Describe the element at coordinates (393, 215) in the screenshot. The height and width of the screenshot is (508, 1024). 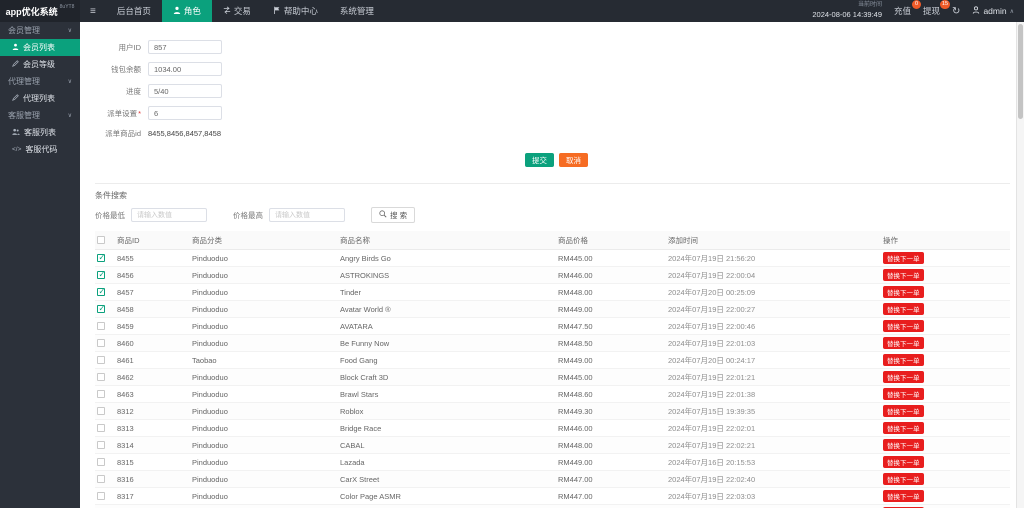
I see `search-button: 搜 索` at that location.